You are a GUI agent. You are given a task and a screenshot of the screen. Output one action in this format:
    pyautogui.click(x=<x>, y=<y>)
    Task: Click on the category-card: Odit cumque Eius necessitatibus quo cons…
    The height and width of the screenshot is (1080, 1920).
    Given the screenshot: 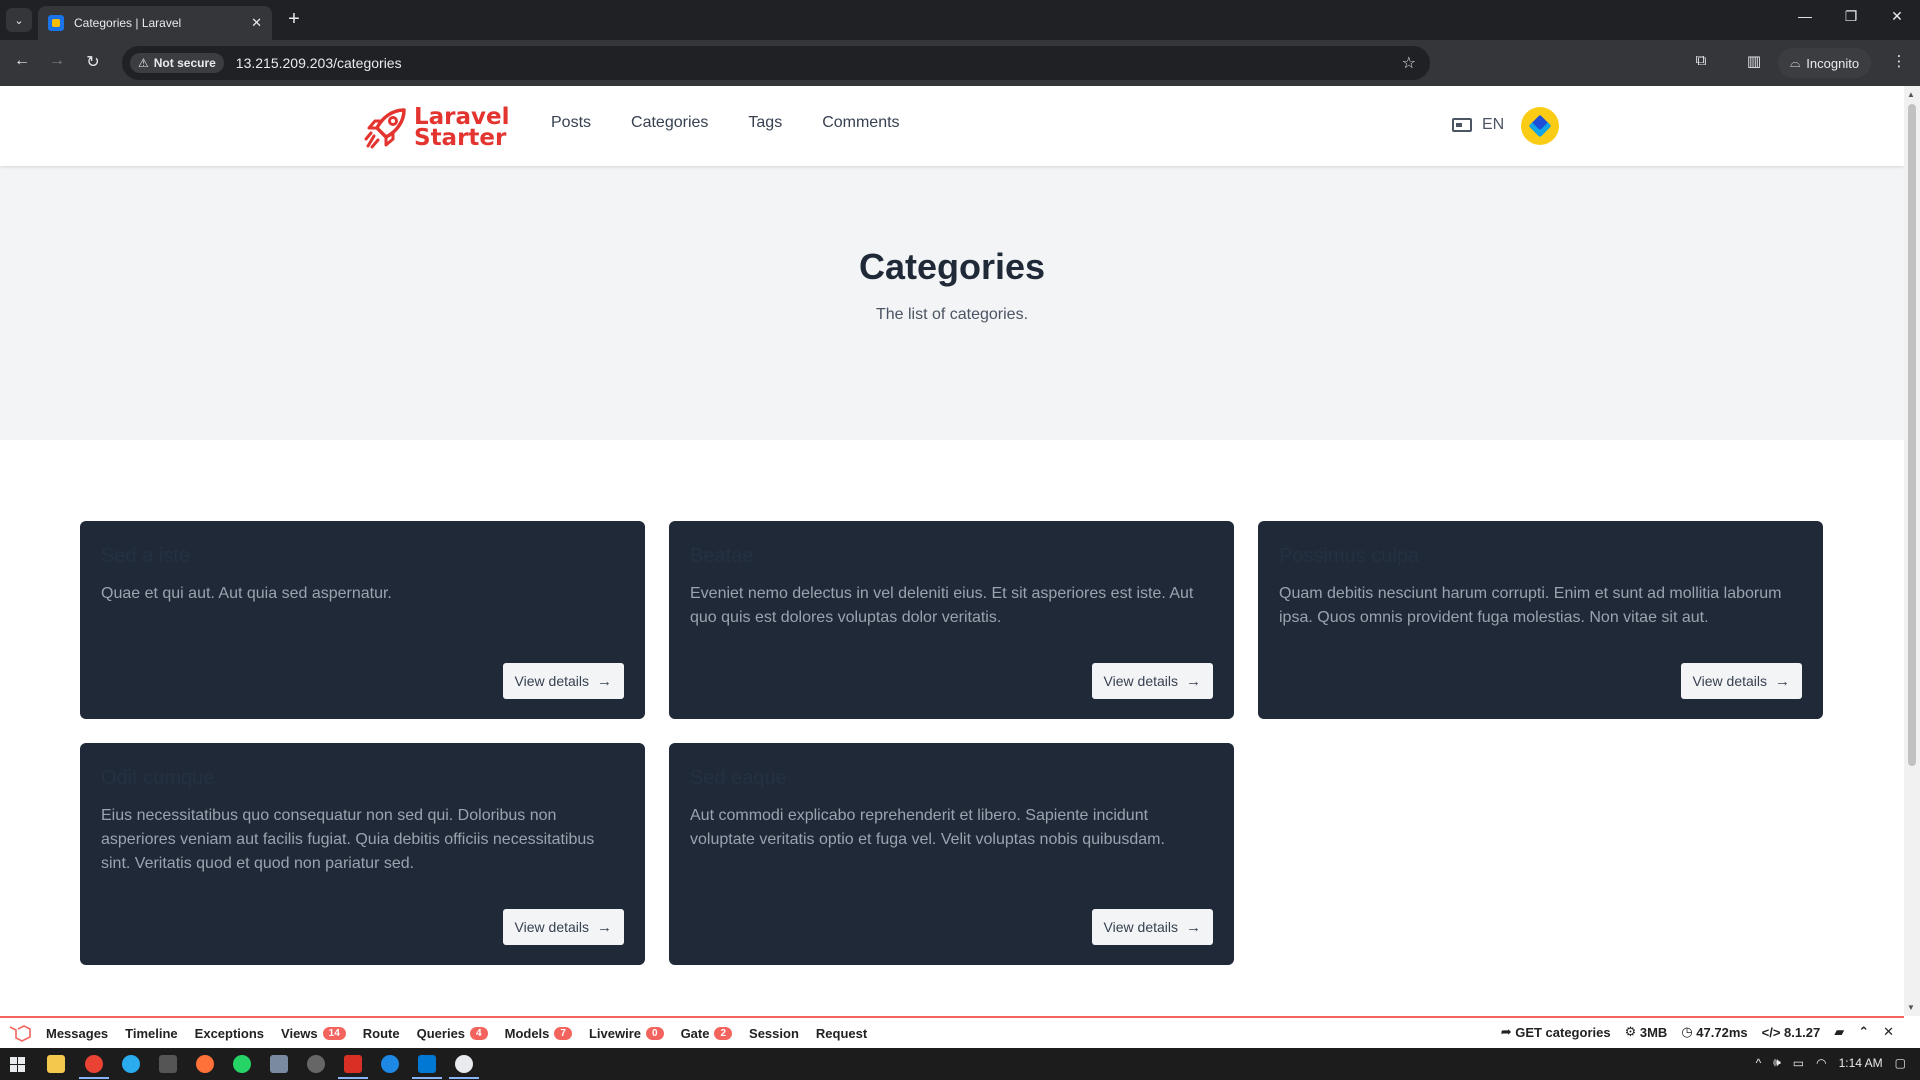 What is the action you would take?
    pyautogui.click(x=362, y=854)
    